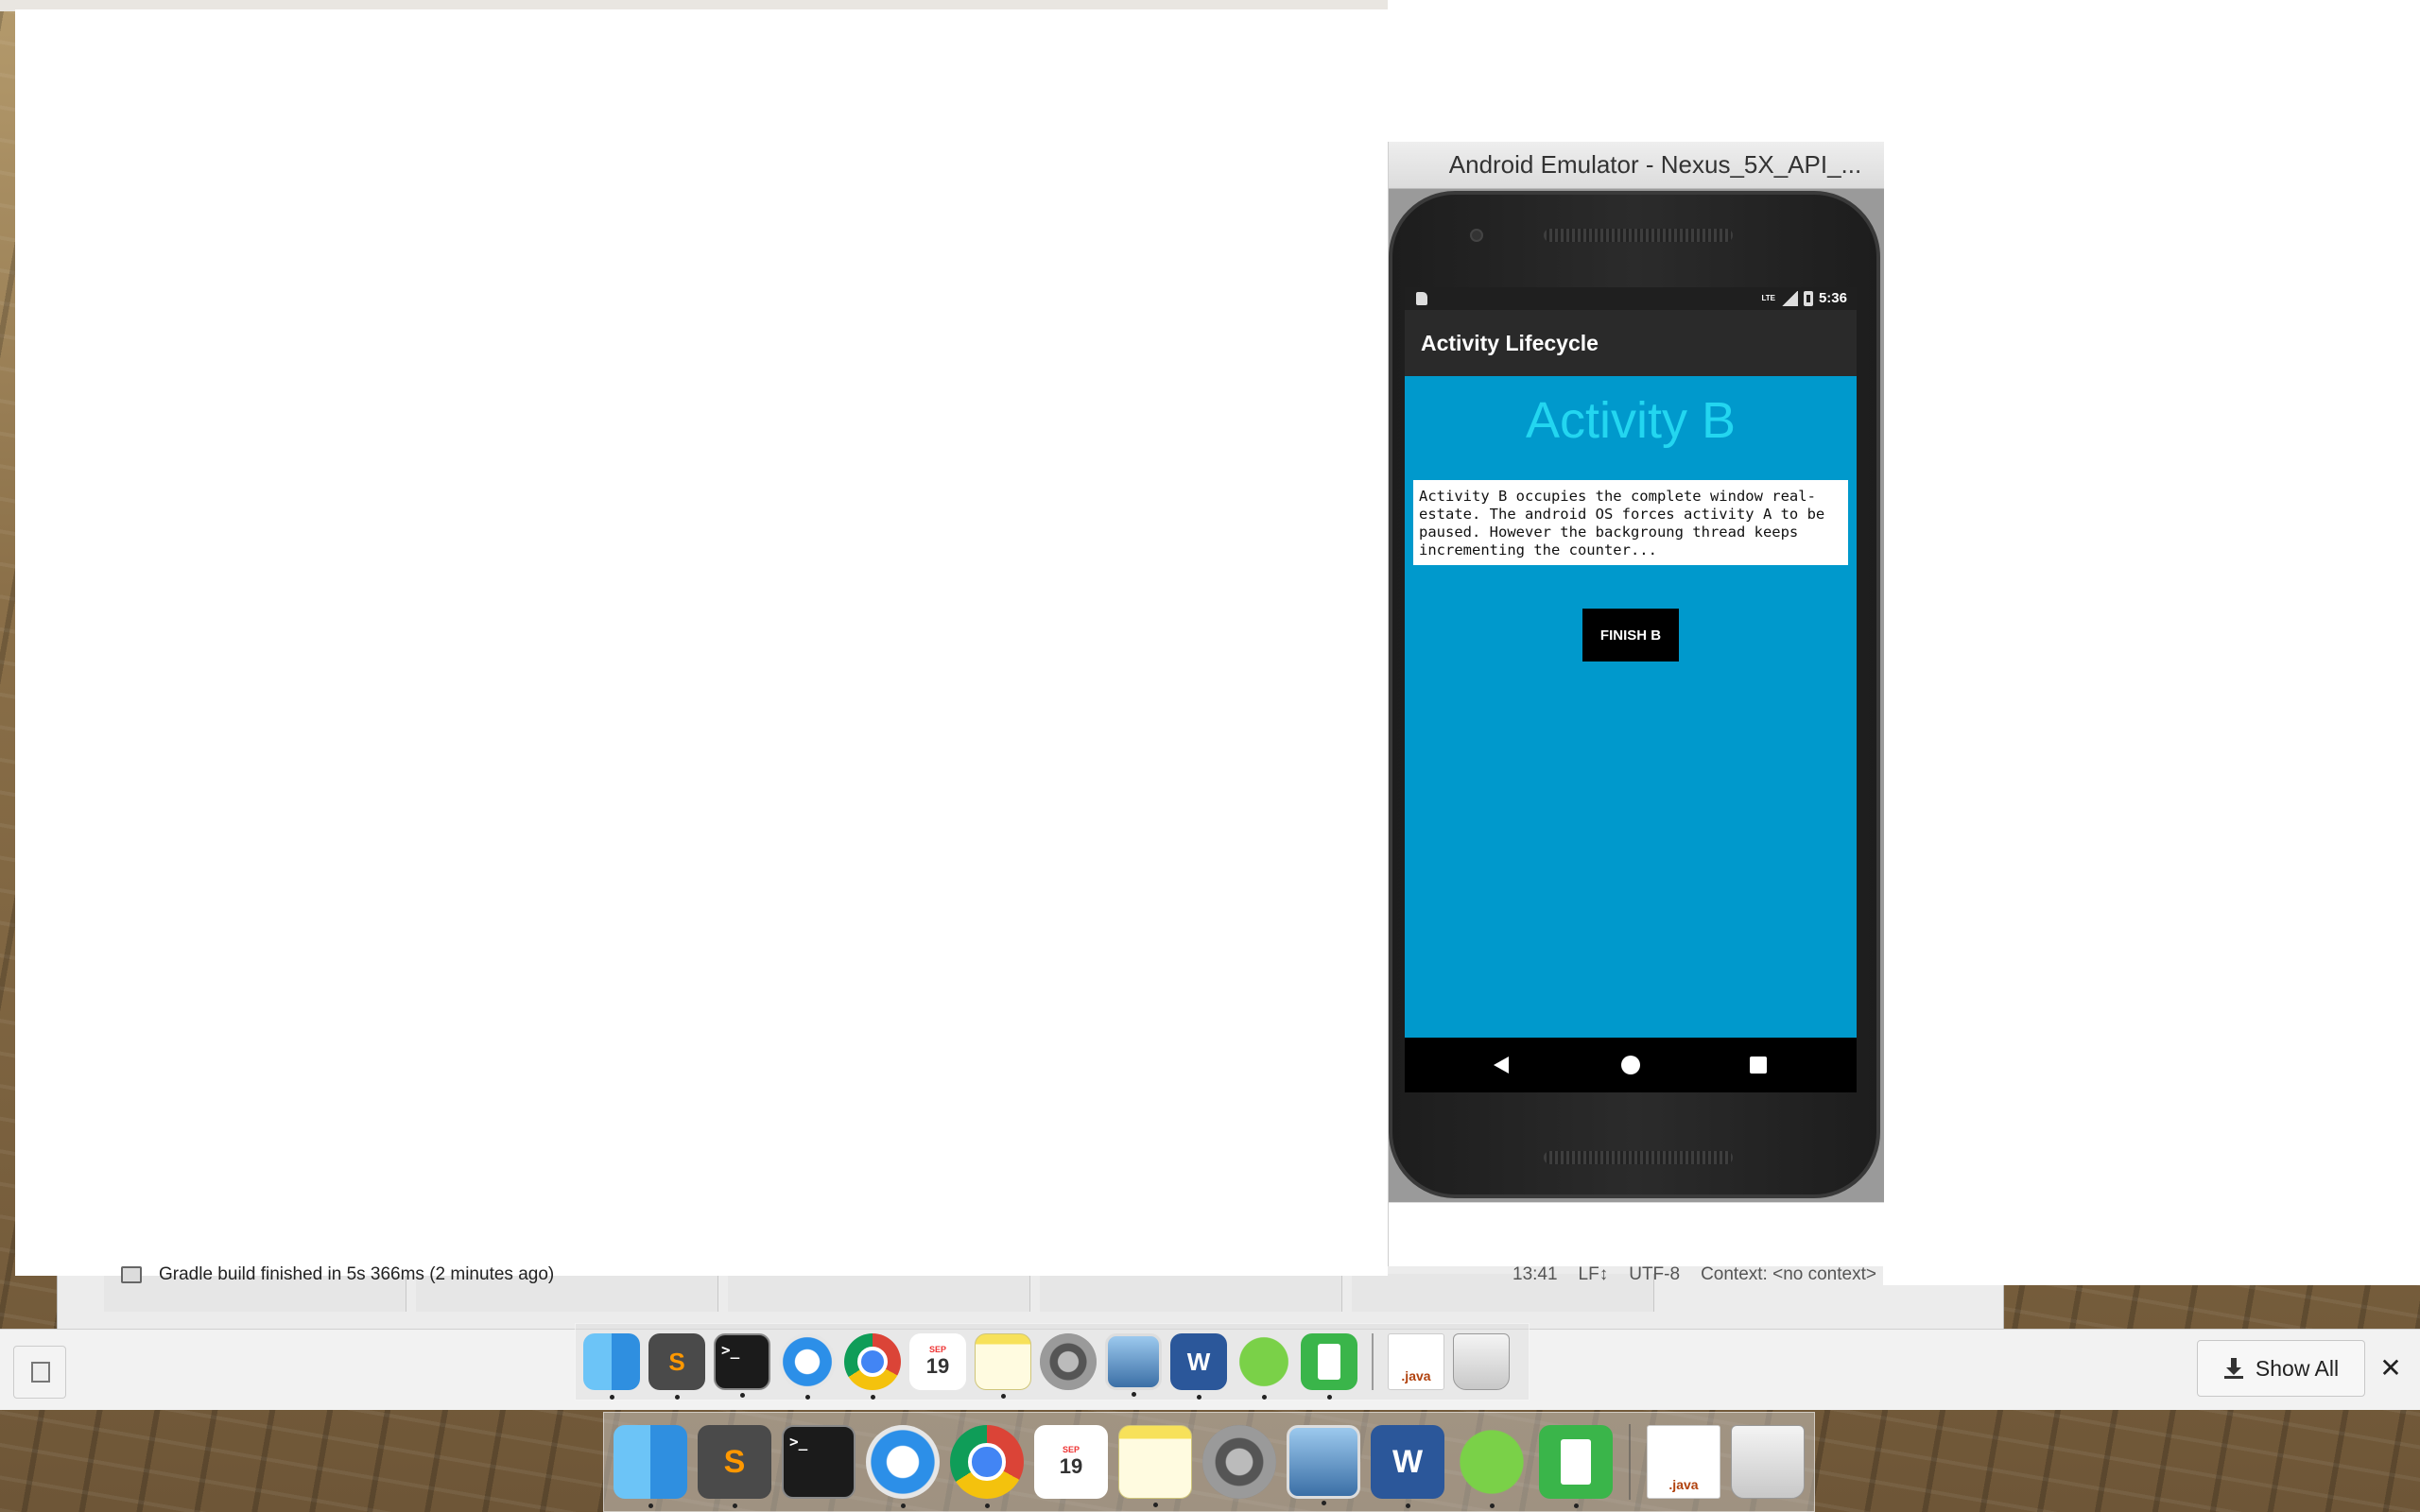 This screenshot has width=2420, height=1512. What do you see at coordinates (1808, 298) in the screenshot?
I see `battery-icon` at bounding box center [1808, 298].